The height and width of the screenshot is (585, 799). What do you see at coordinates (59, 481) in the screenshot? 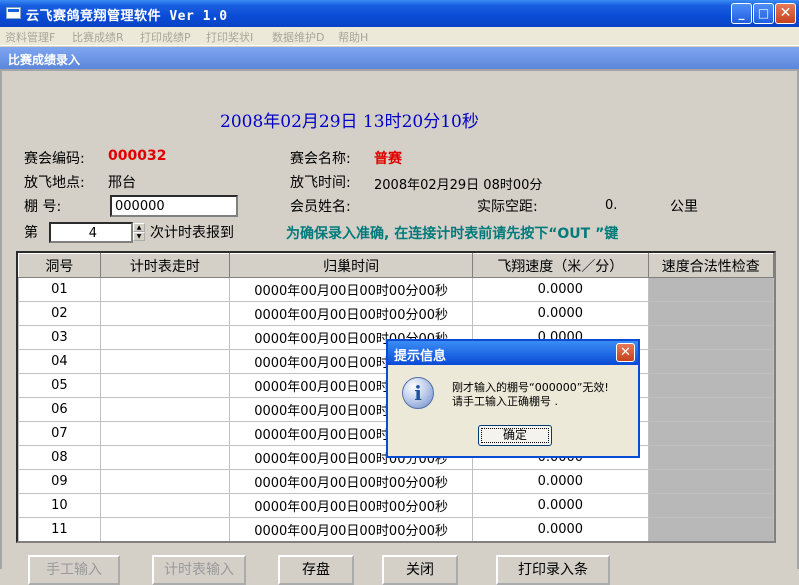
I see `hole-number-cell: 09` at bounding box center [59, 481].